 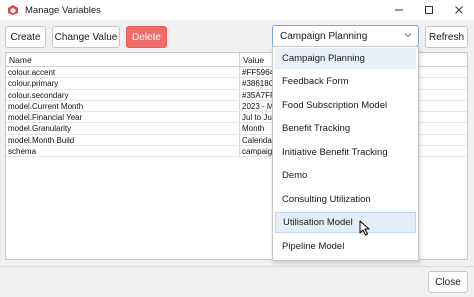 I want to click on create-button: Create, so click(x=25, y=37).